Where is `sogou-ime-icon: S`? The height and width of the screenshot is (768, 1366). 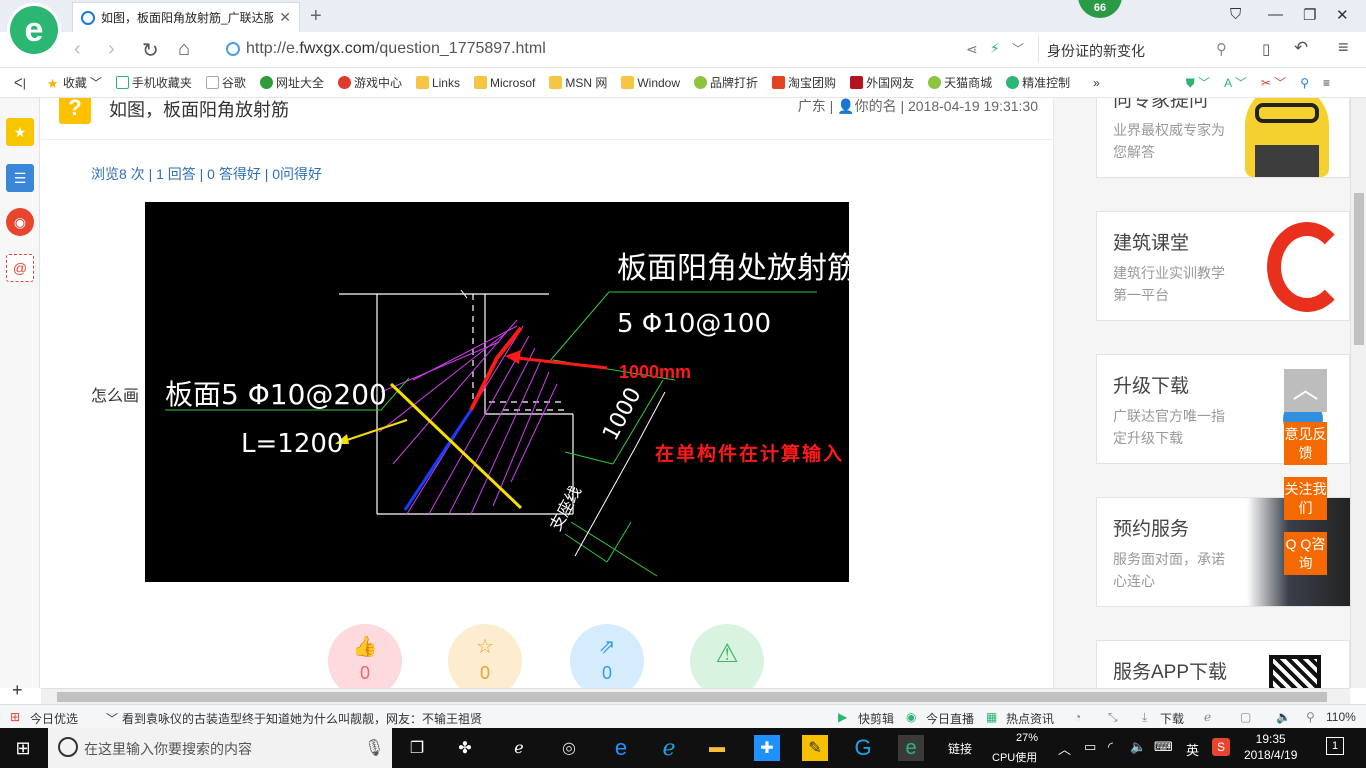 sogou-ime-icon: S is located at coordinates (1221, 747).